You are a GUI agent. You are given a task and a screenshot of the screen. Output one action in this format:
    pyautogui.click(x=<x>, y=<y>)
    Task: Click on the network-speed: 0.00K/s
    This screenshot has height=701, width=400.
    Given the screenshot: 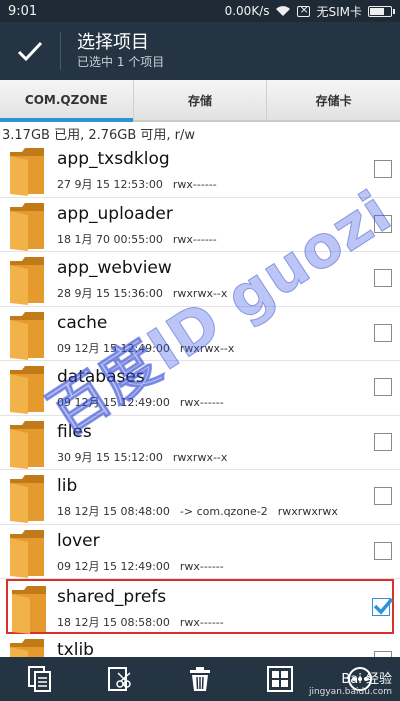 What is the action you would take?
    pyautogui.click(x=247, y=11)
    